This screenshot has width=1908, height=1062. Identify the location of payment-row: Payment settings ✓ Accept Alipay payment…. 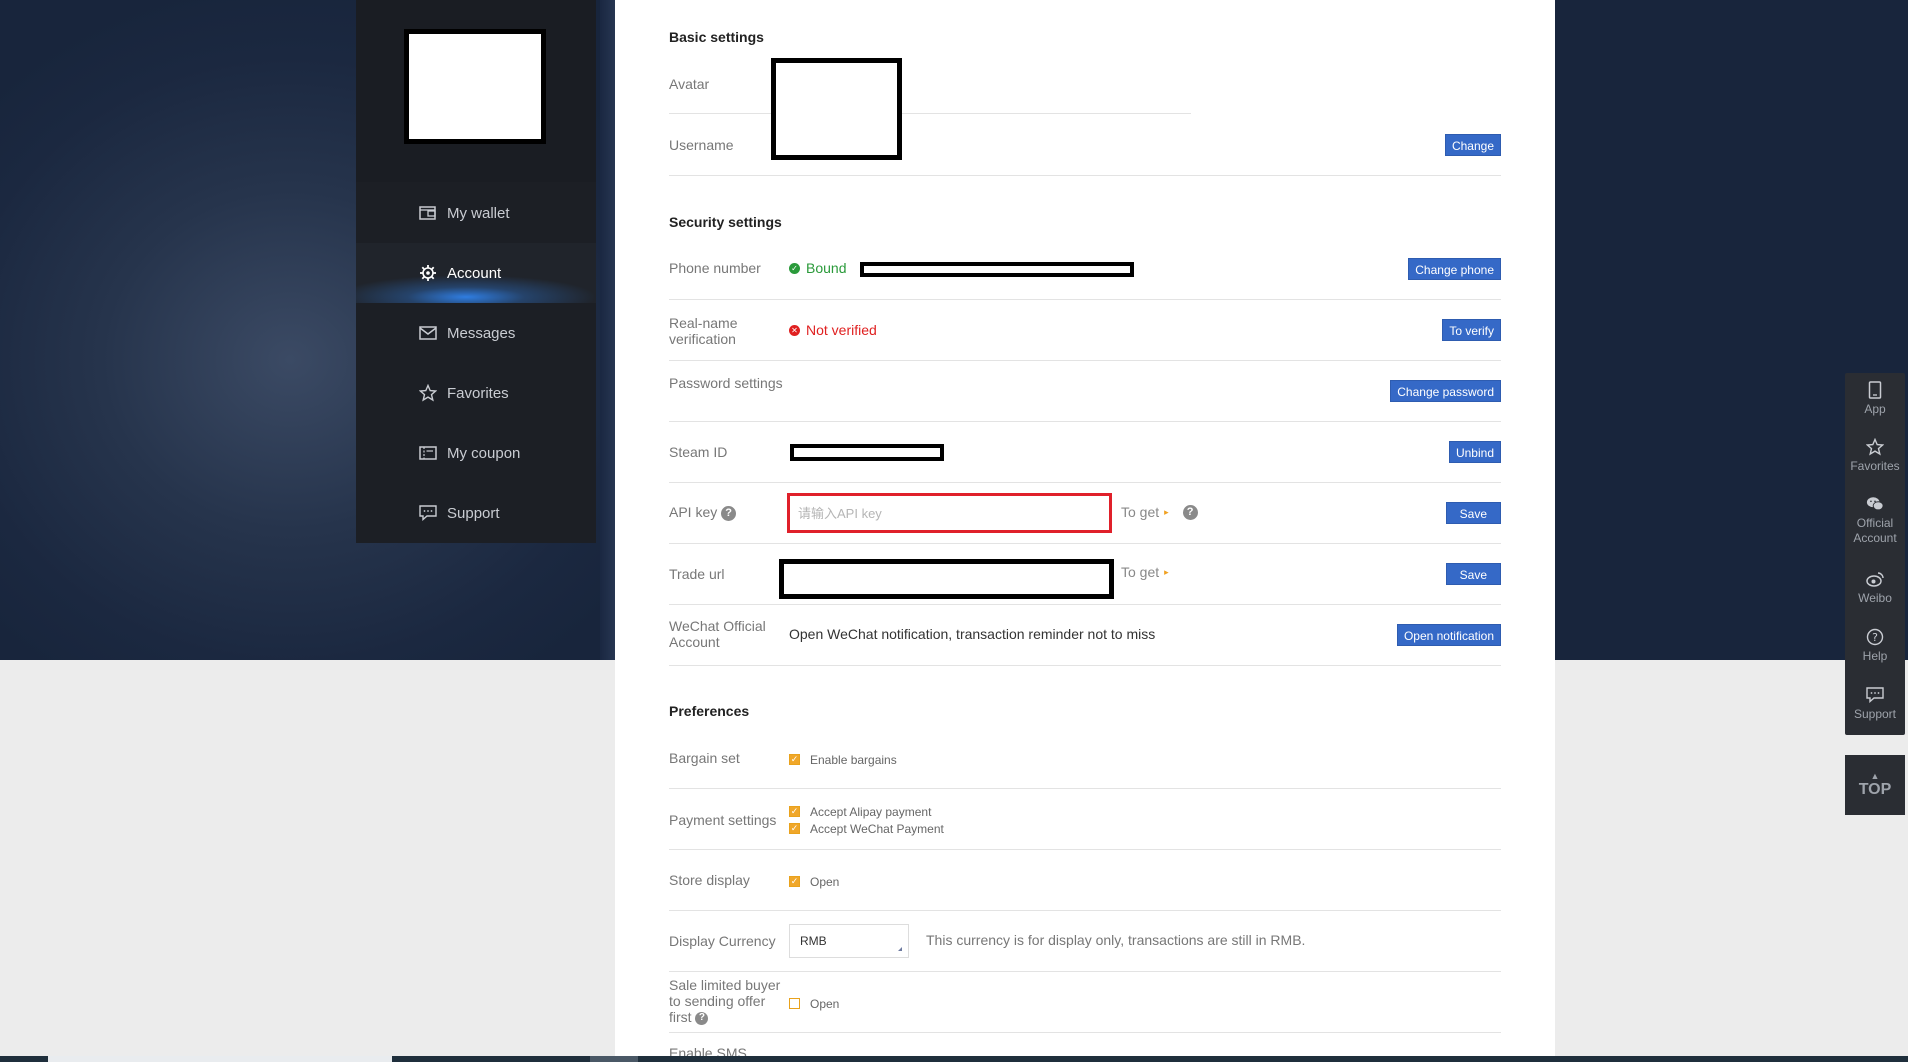
(1085, 819).